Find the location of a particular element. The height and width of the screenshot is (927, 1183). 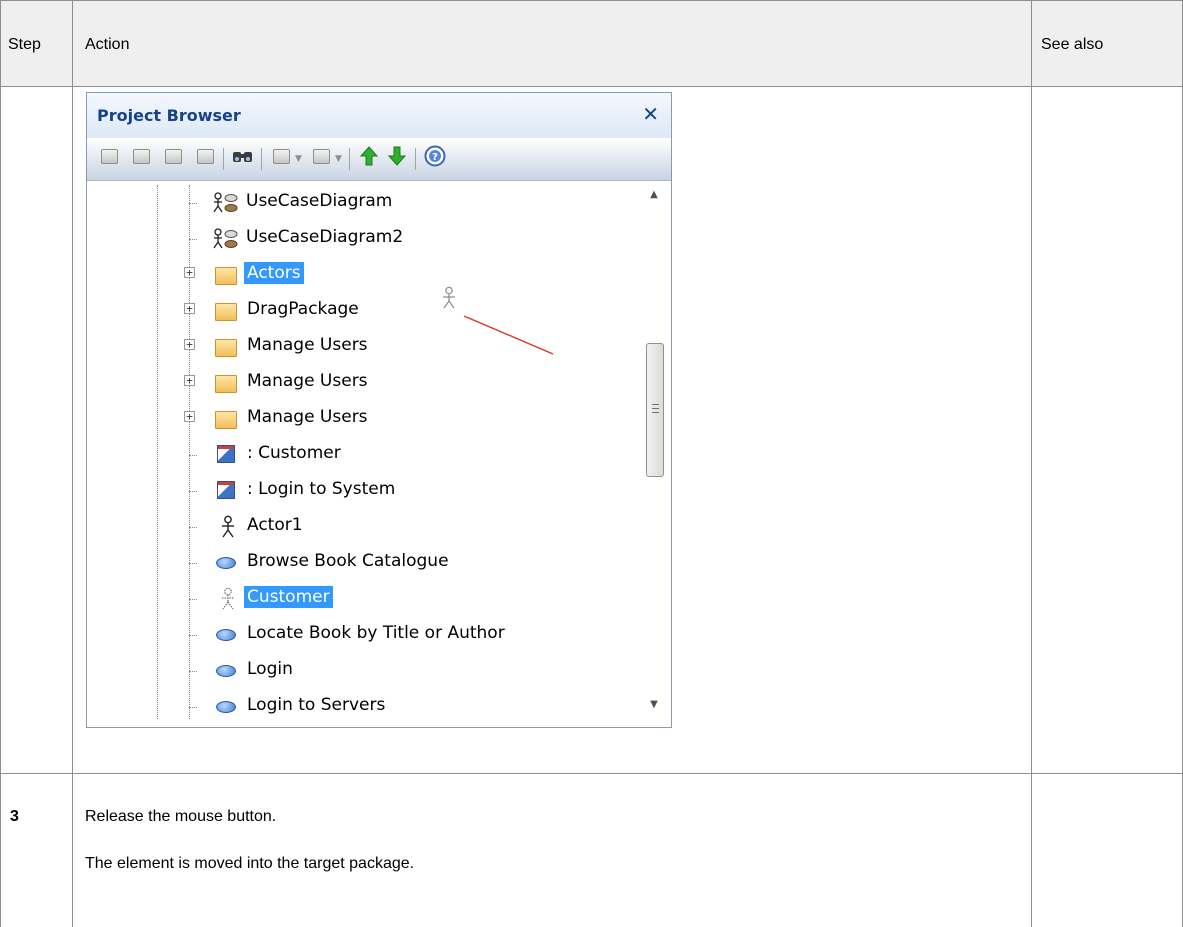

header-divider is located at coordinates (591, 86).